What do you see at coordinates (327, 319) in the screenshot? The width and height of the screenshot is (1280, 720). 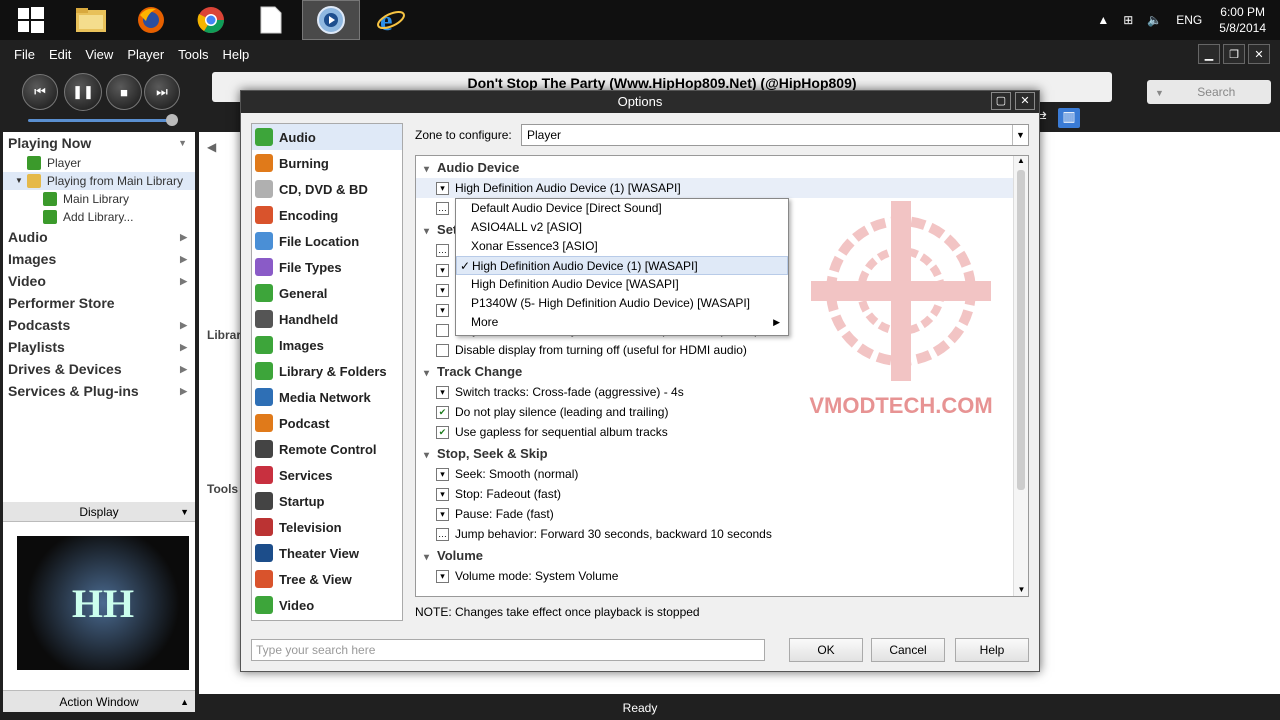 I see `category-handheld: Handheld` at bounding box center [327, 319].